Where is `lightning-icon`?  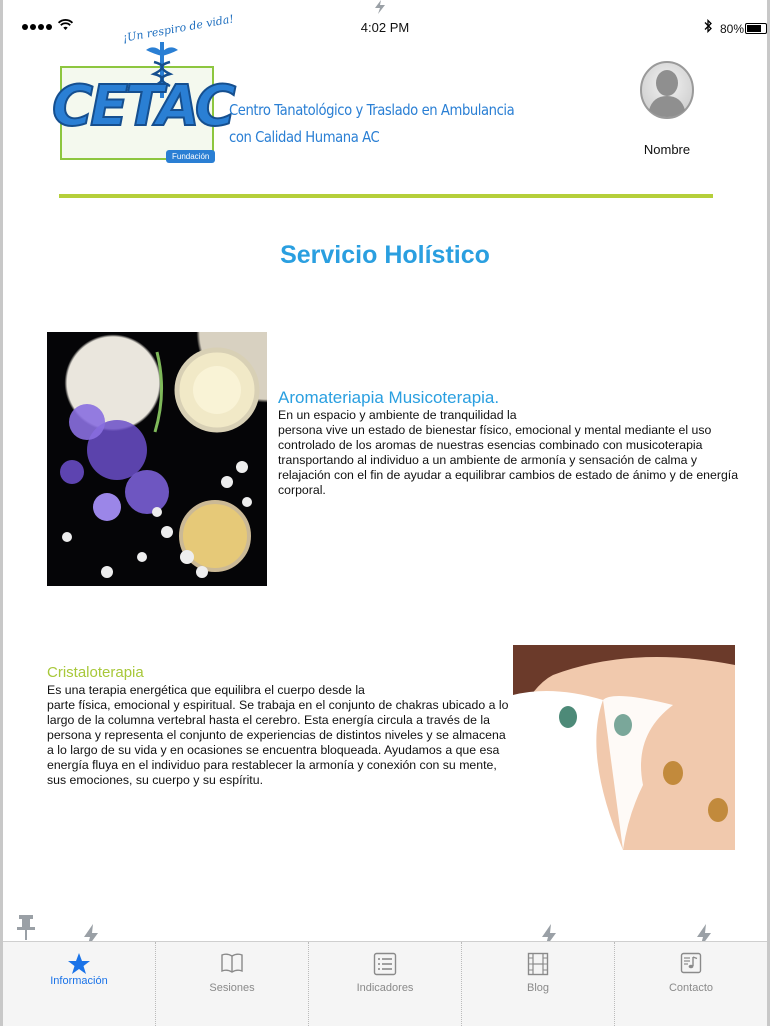 lightning-icon is located at coordinates (380, 7).